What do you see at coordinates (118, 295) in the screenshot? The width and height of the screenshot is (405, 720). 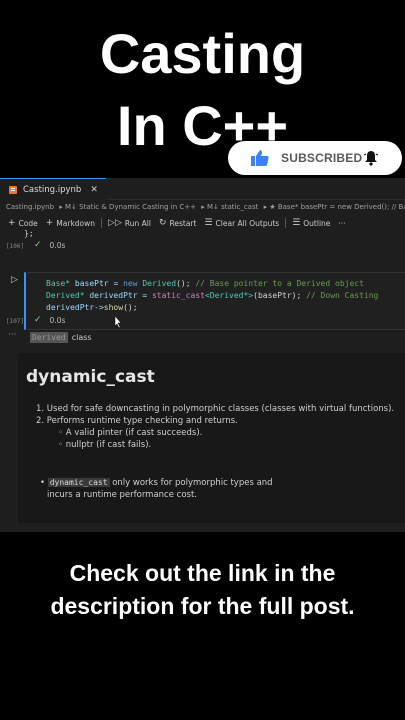 I see `code-token: derivedPtr =` at bounding box center [118, 295].